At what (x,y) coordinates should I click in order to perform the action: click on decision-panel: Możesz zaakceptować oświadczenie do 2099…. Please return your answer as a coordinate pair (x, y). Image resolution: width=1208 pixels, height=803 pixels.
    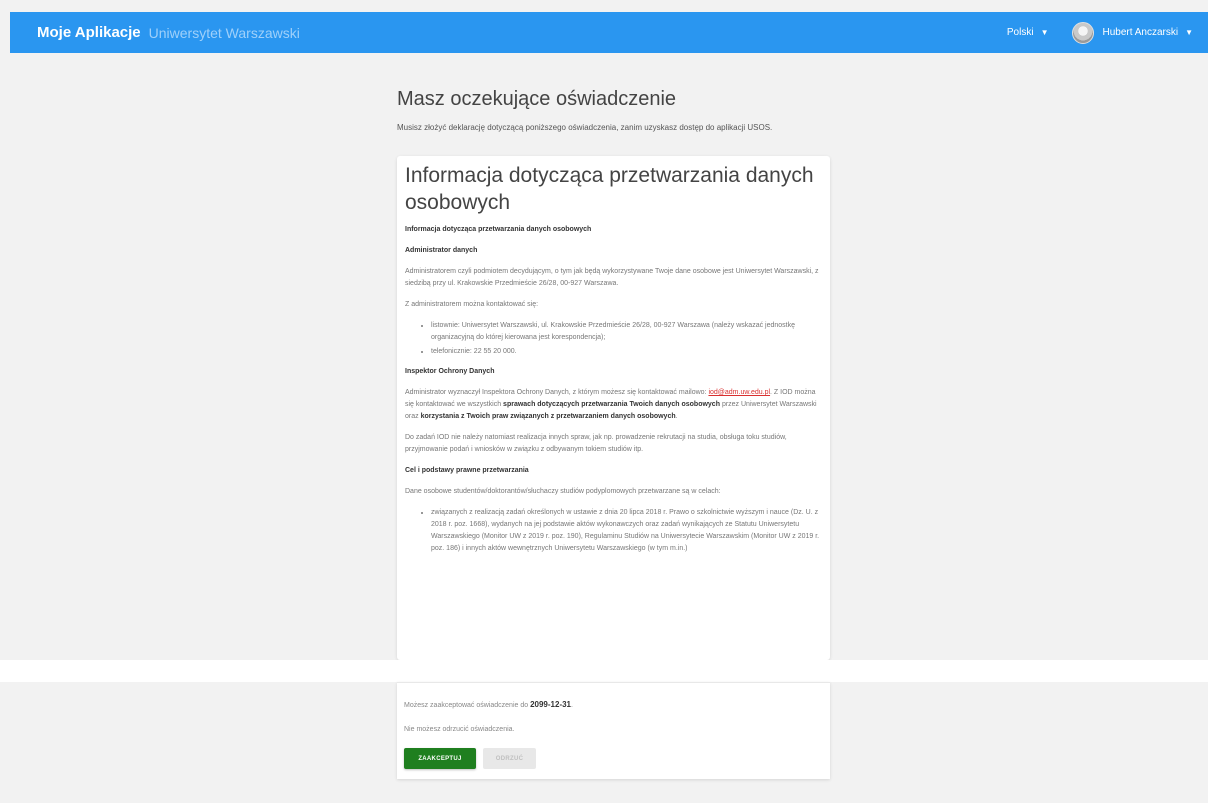
    Looking at the image, I should click on (613, 730).